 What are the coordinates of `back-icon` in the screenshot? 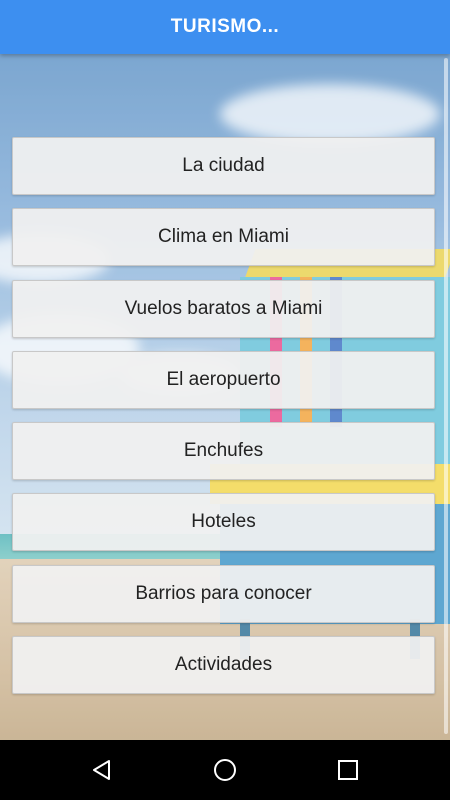 It's located at (101, 770).